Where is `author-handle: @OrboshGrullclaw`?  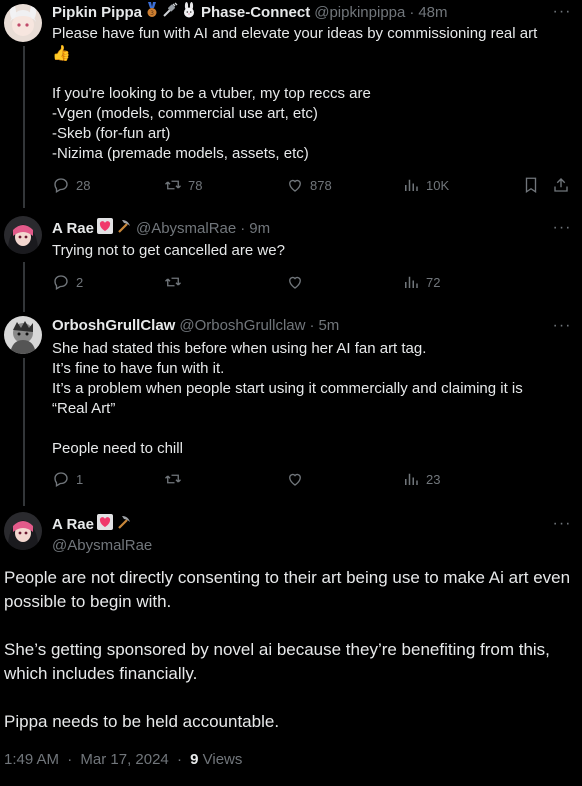 author-handle: @OrboshGrullclaw is located at coordinates (242, 326).